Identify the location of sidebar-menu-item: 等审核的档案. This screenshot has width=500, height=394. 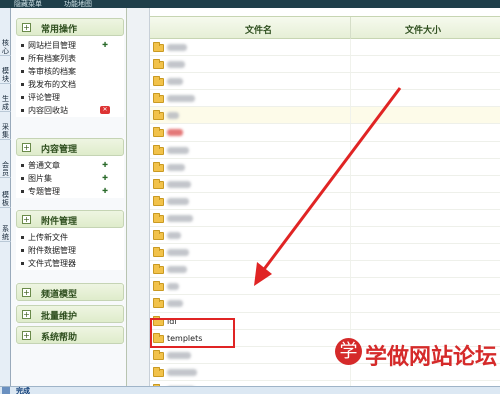
(70, 71).